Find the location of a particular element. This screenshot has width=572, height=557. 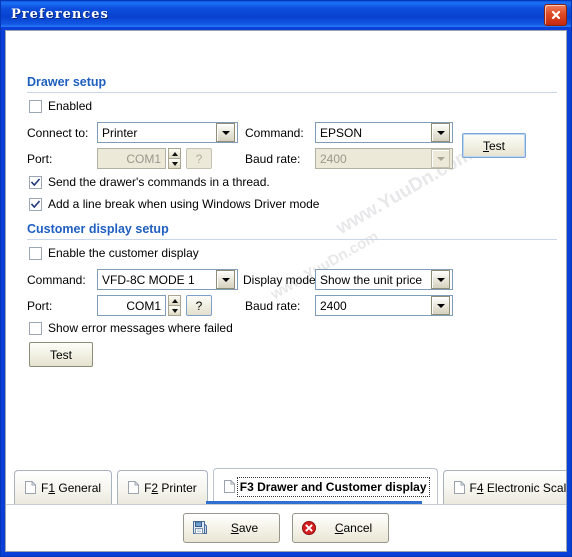

customer-display-enable-checkbox: Enable the customer display is located at coordinates (114, 253).